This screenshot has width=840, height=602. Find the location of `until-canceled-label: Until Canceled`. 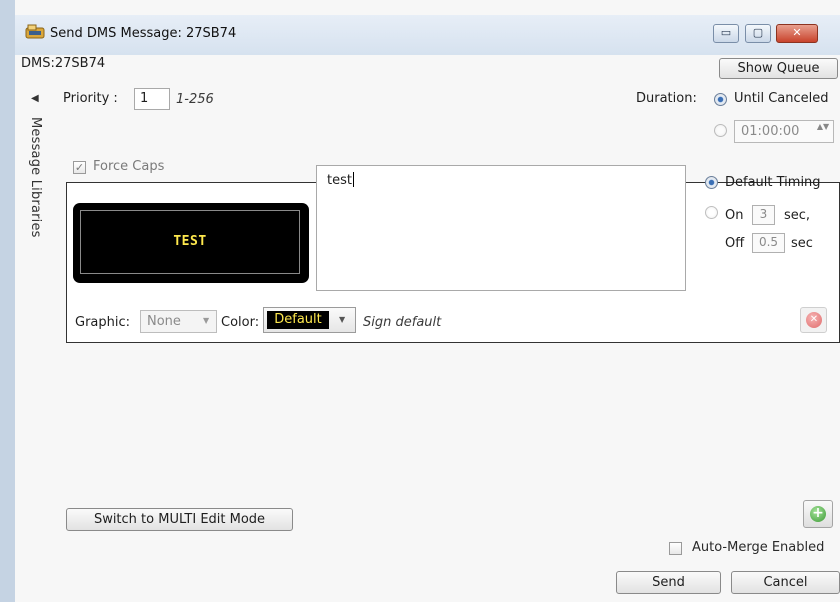

until-canceled-label: Until Canceled is located at coordinates (781, 98).